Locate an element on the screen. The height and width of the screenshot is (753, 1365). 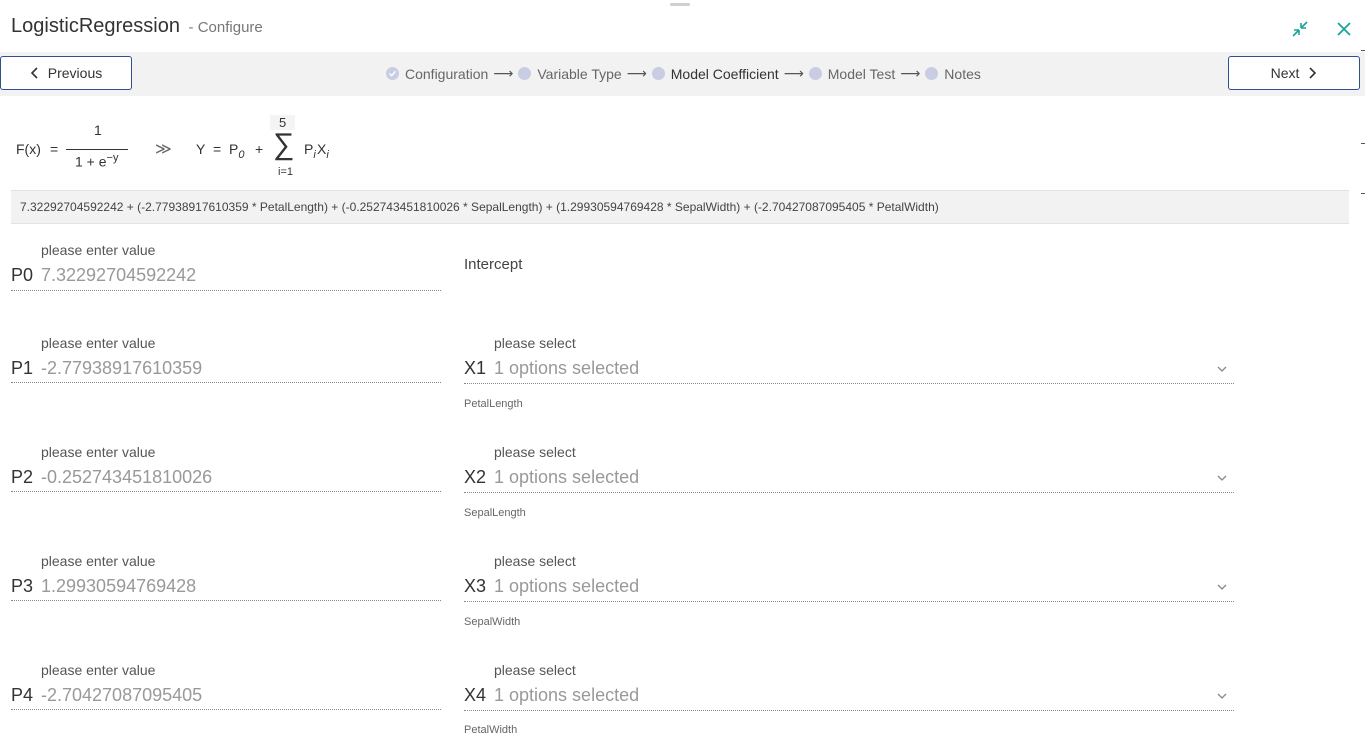
double-chevron-icon: ≫ is located at coordinates (163, 149).